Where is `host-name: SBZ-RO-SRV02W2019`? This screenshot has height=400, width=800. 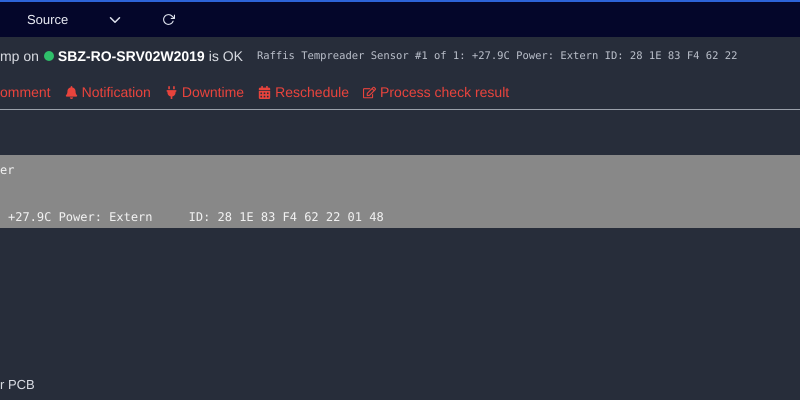
host-name: SBZ-RO-SRV02W2019 is located at coordinates (131, 56).